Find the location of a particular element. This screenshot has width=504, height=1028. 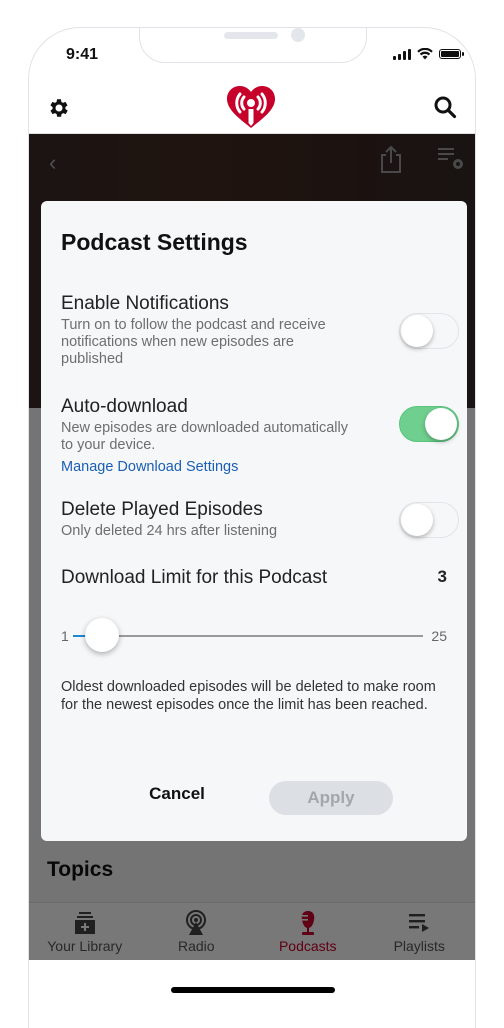

gear-icon is located at coordinates (59, 108).